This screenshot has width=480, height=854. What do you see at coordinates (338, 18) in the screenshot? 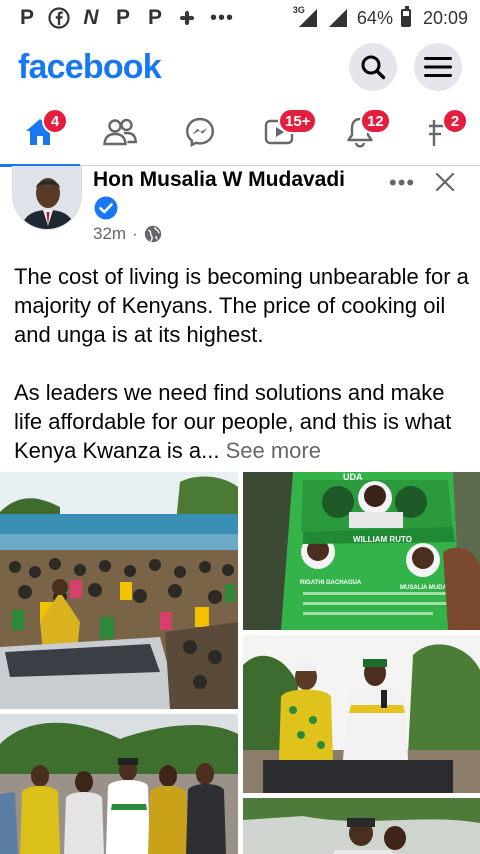
I see `signal-icon` at bounding box center [338, 18].